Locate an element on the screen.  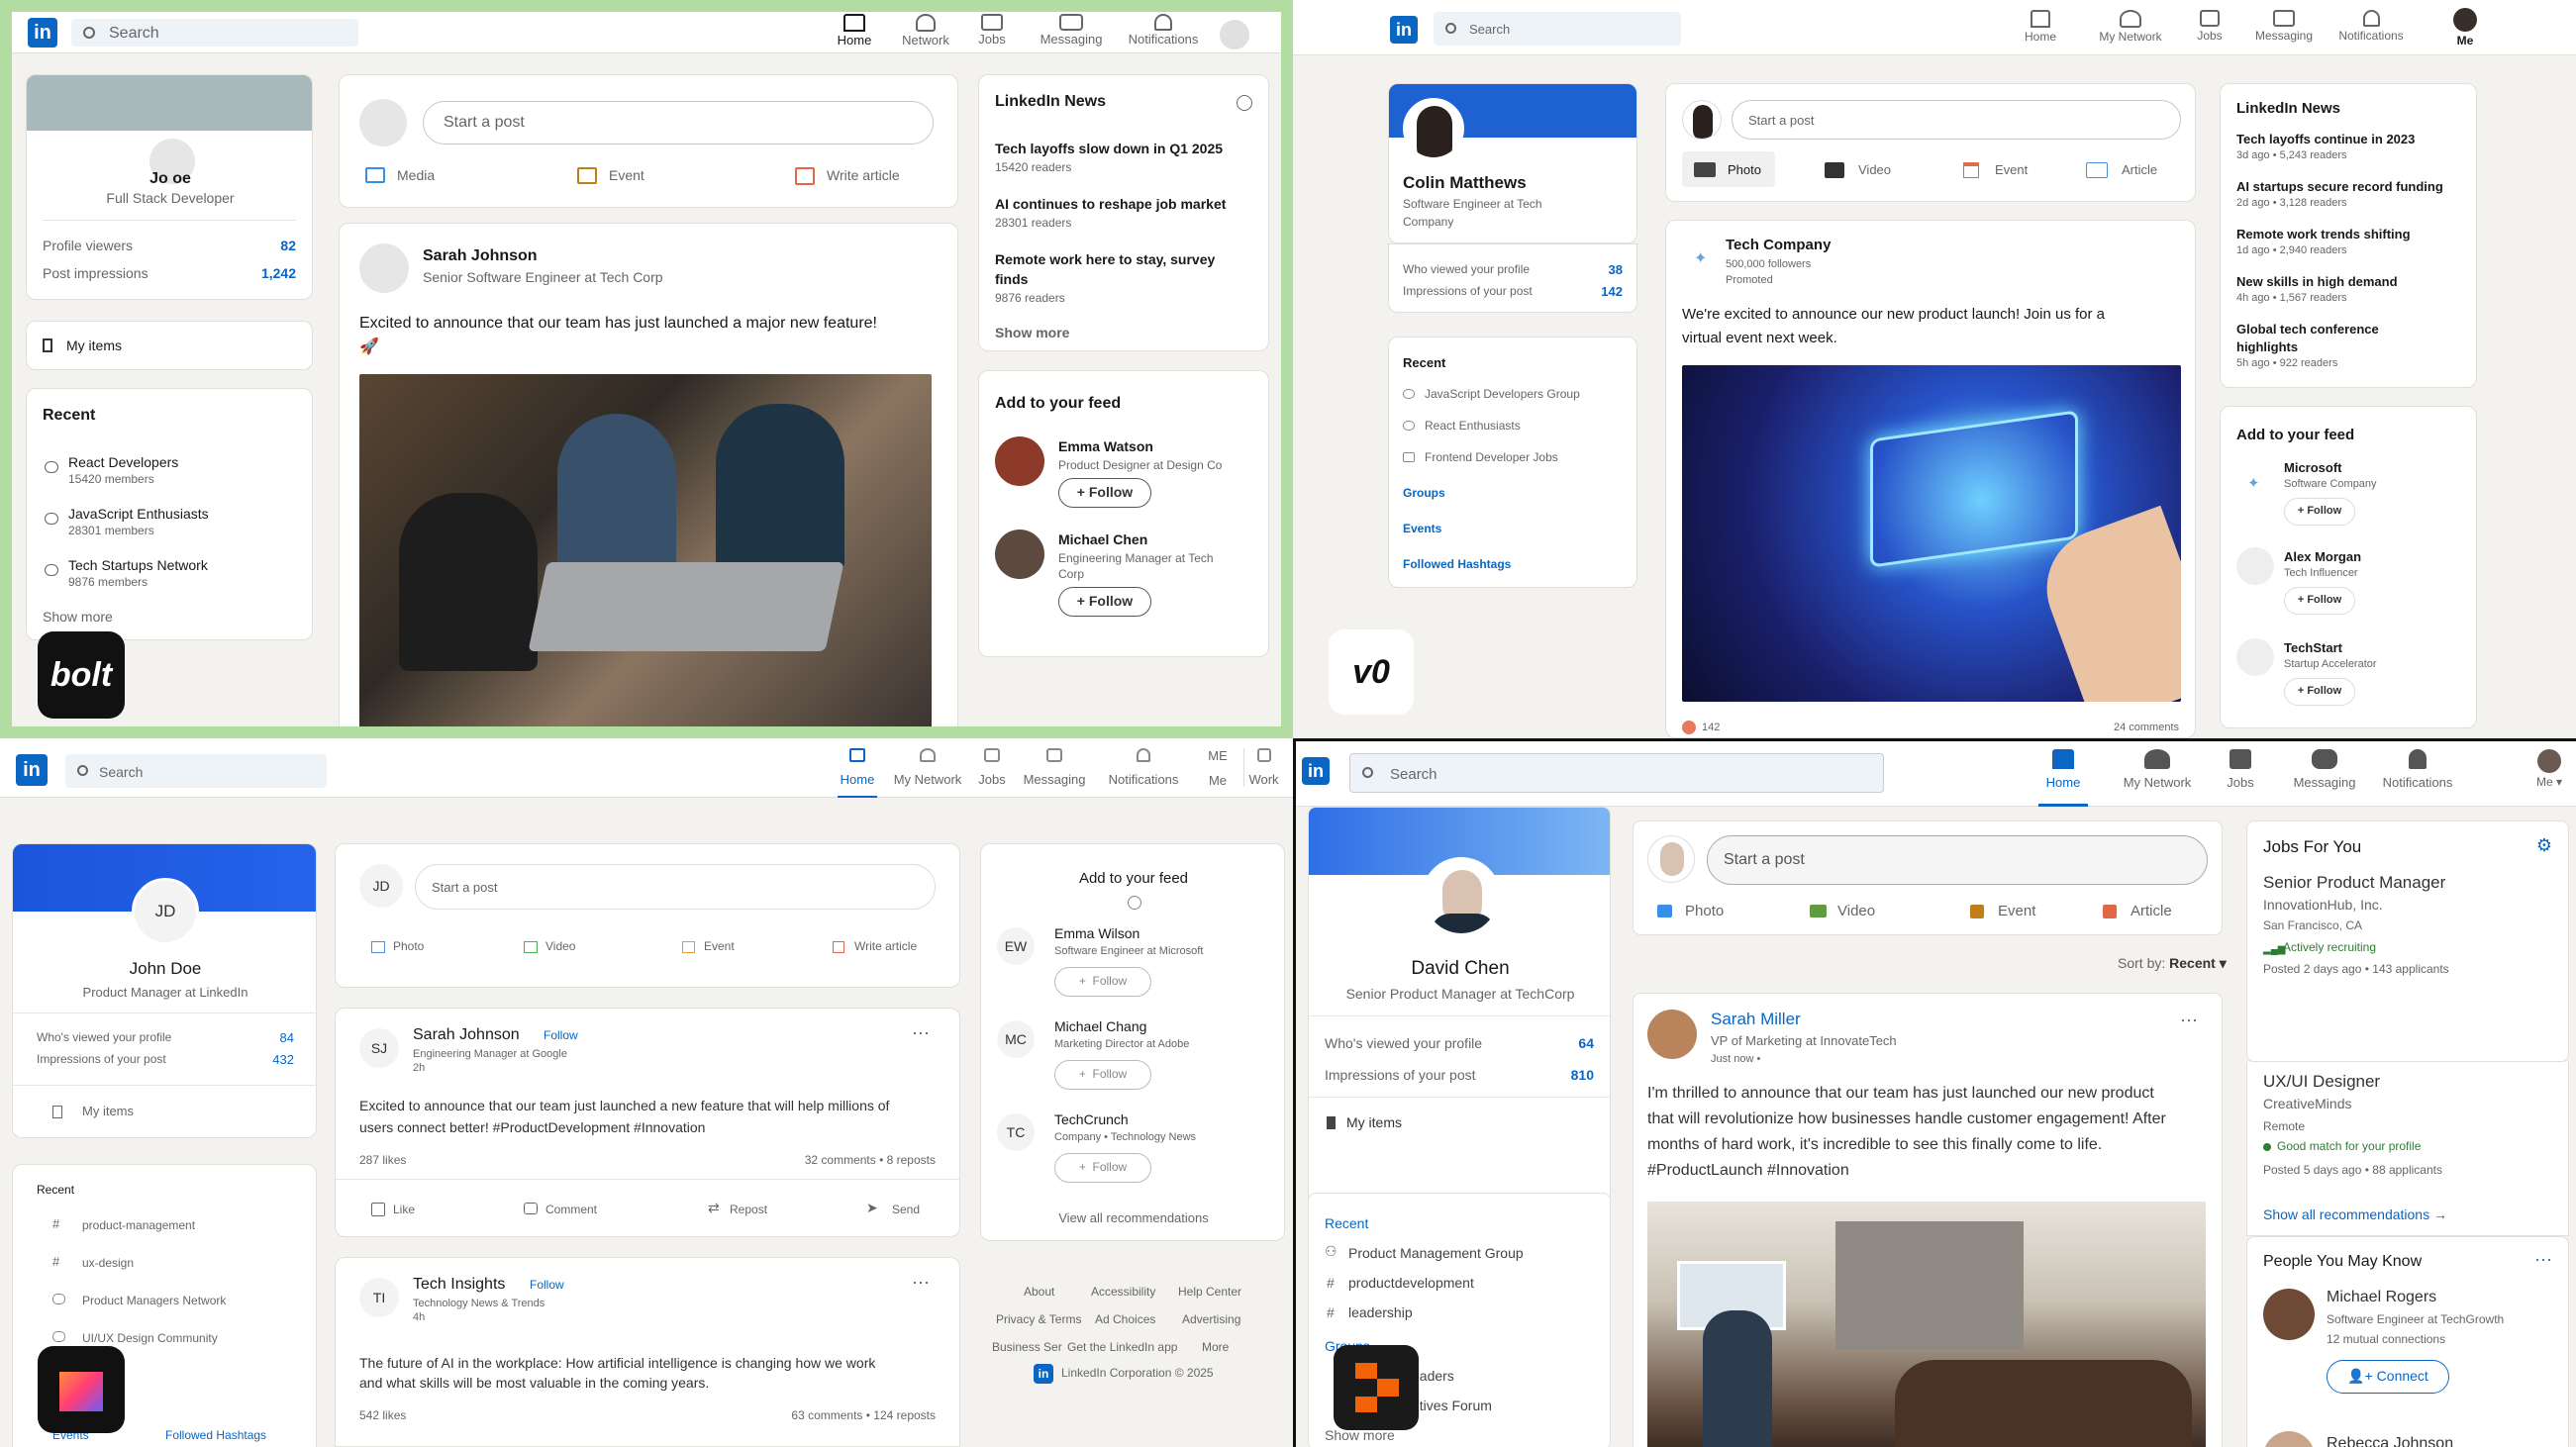
post-author: Tech Company is located at coordinates (1779, 245).